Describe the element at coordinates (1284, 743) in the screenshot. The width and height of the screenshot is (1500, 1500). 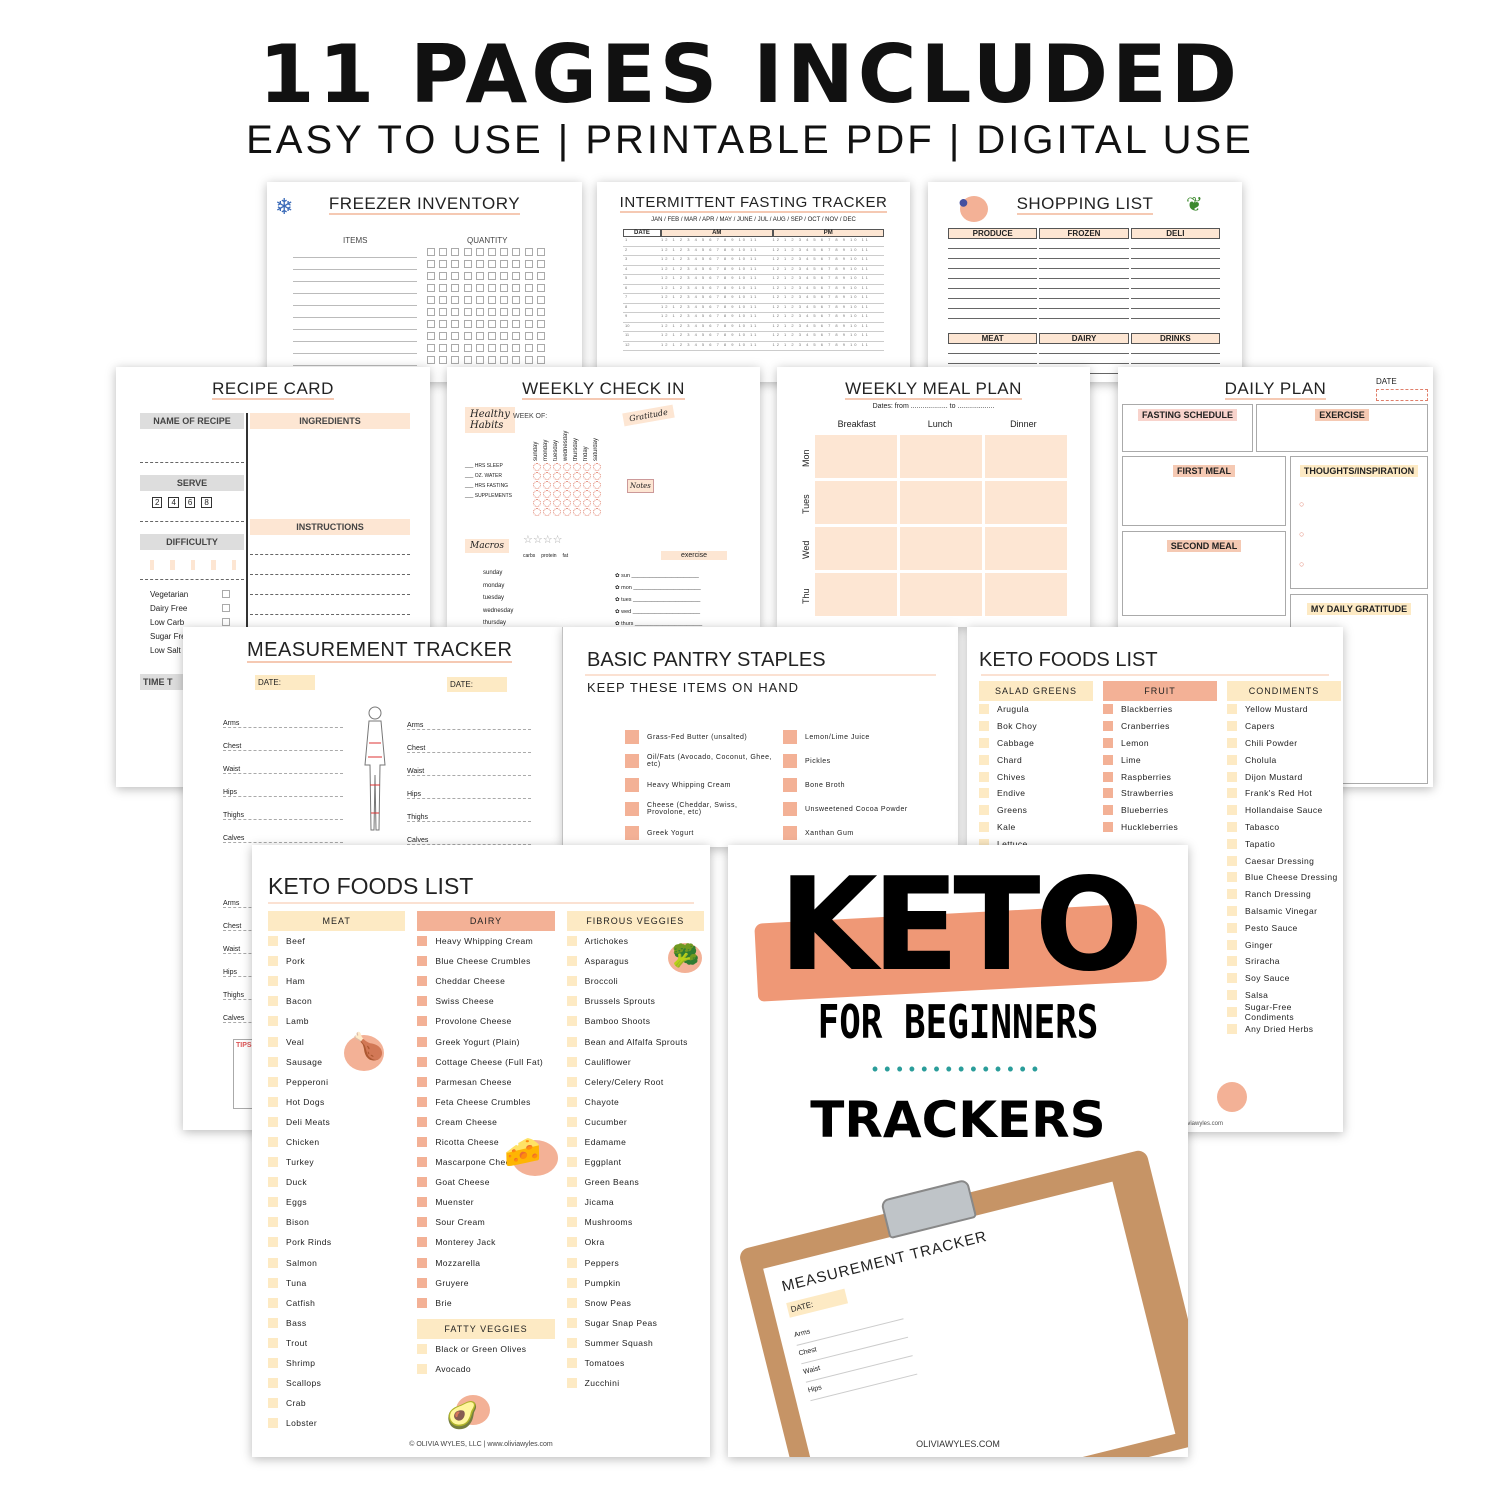
I see `food-item: Chili Powder` at that location.